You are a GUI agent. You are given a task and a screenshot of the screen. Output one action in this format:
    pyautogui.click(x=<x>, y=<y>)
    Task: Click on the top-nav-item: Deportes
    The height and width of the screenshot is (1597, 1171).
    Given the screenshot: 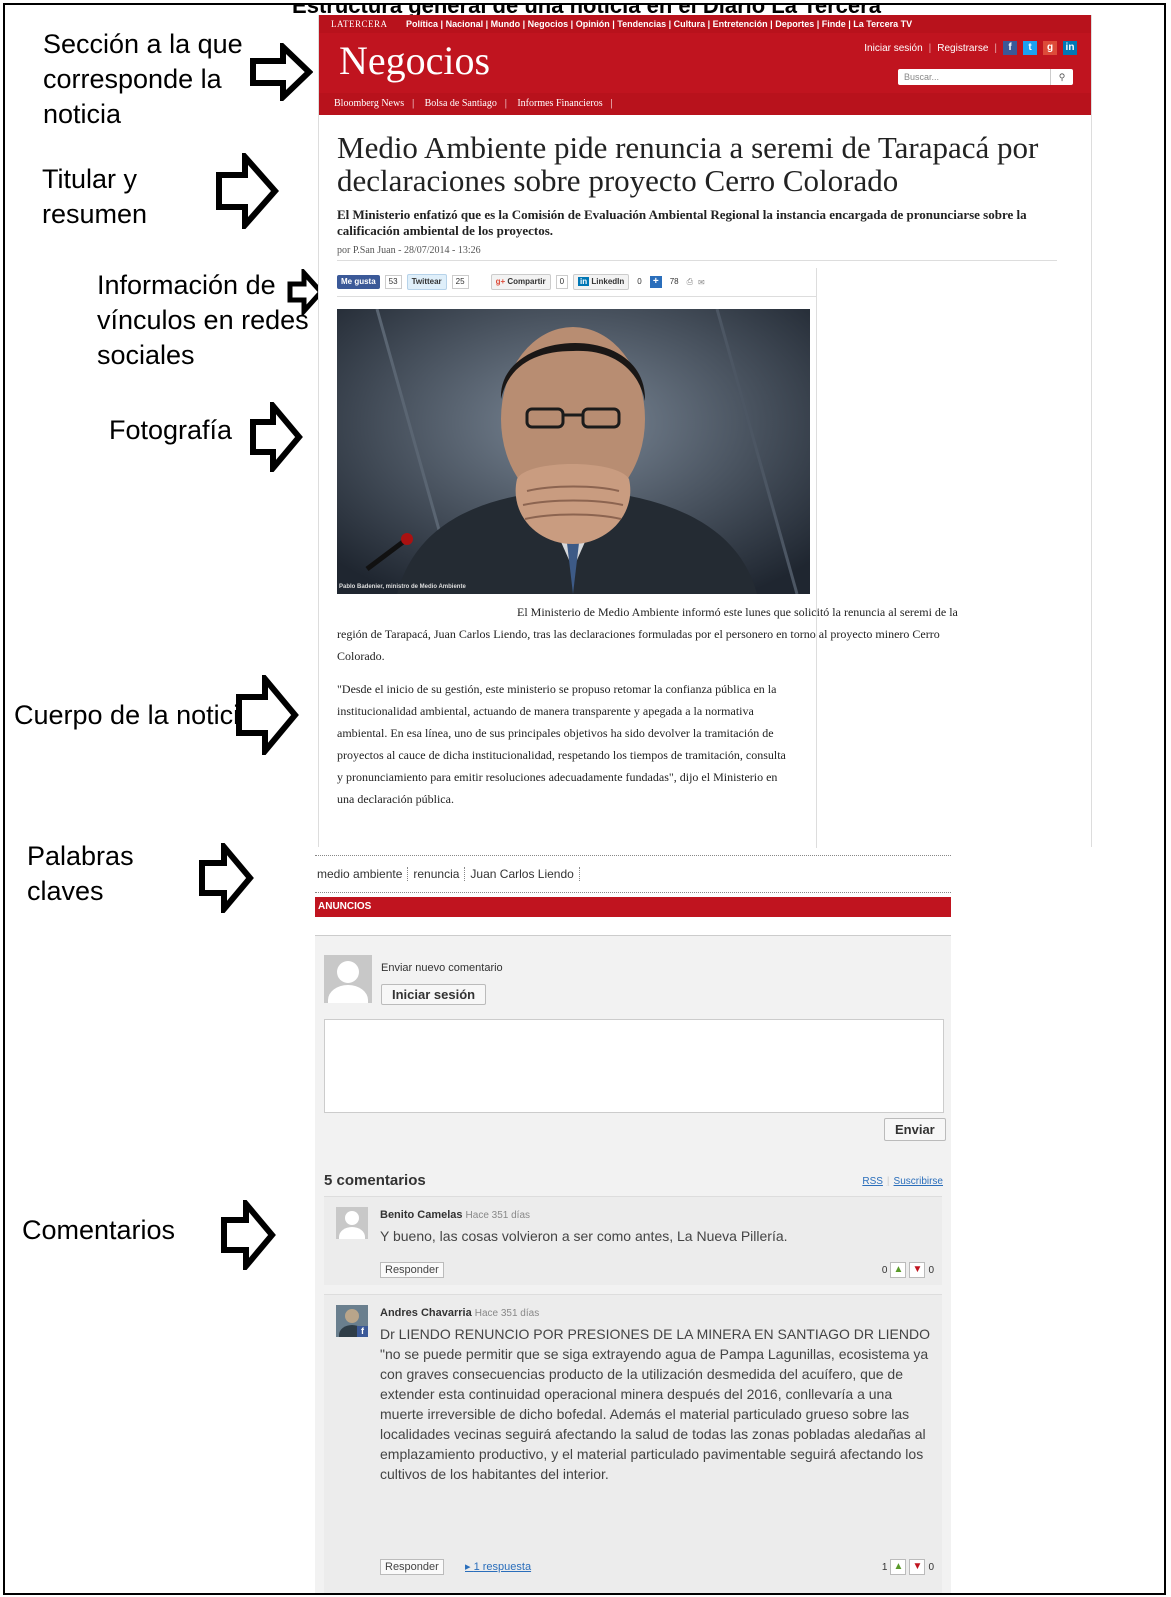 What is the action you would take?
    pyautogui.click(x=794, y=24)
    